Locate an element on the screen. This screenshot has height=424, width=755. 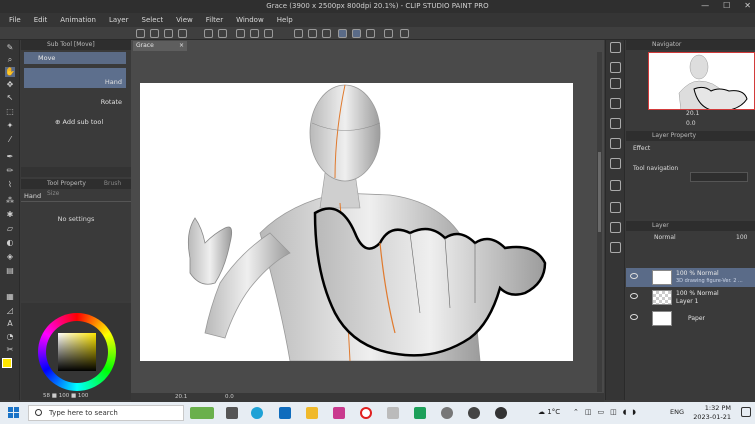
invert-selection-icon is located at coordinates (312, 33).